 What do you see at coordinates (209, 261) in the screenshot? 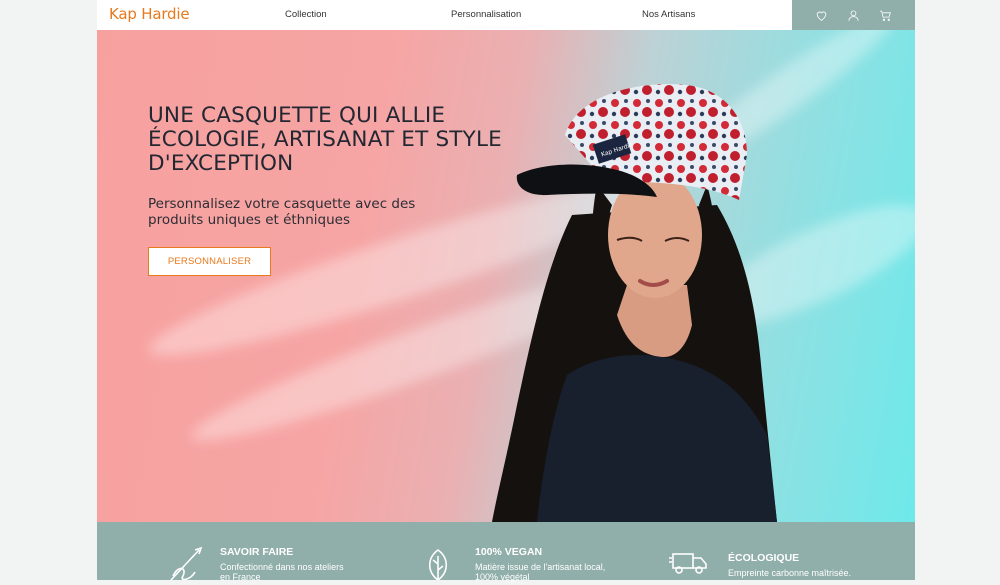
I see `personnaliser-button: PERSONNALISER` at bounding box center [209, 261].